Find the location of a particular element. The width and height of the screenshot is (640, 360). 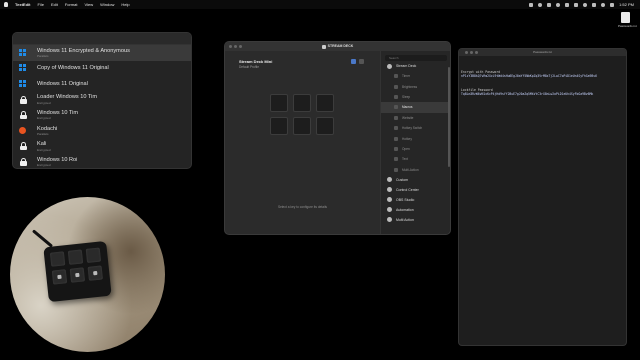

vm-item: Windows 10 Tim Encrypted is located at coordinates (102, 115).